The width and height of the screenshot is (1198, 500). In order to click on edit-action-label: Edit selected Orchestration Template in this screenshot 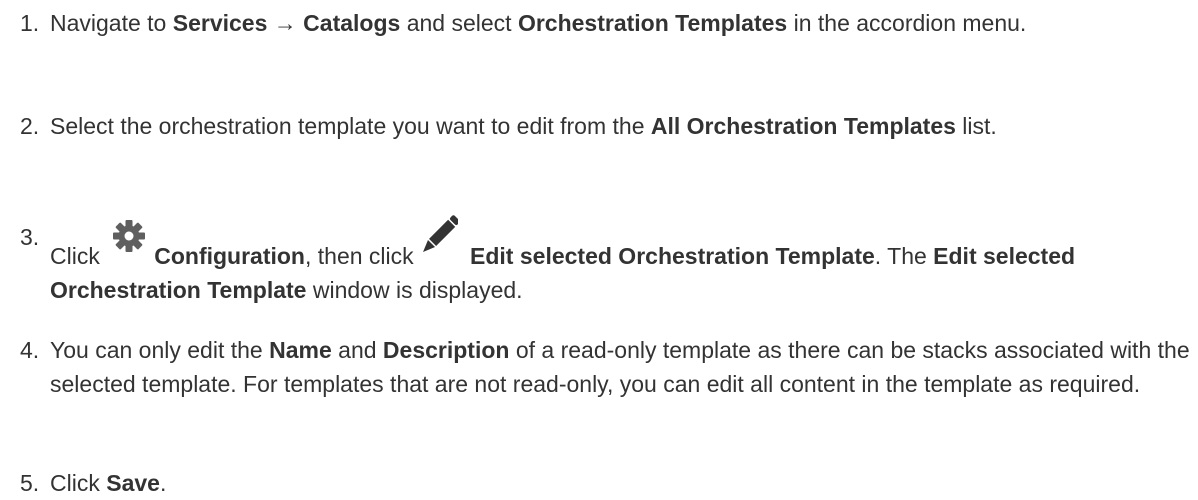, I will do `click(672, 256)`.